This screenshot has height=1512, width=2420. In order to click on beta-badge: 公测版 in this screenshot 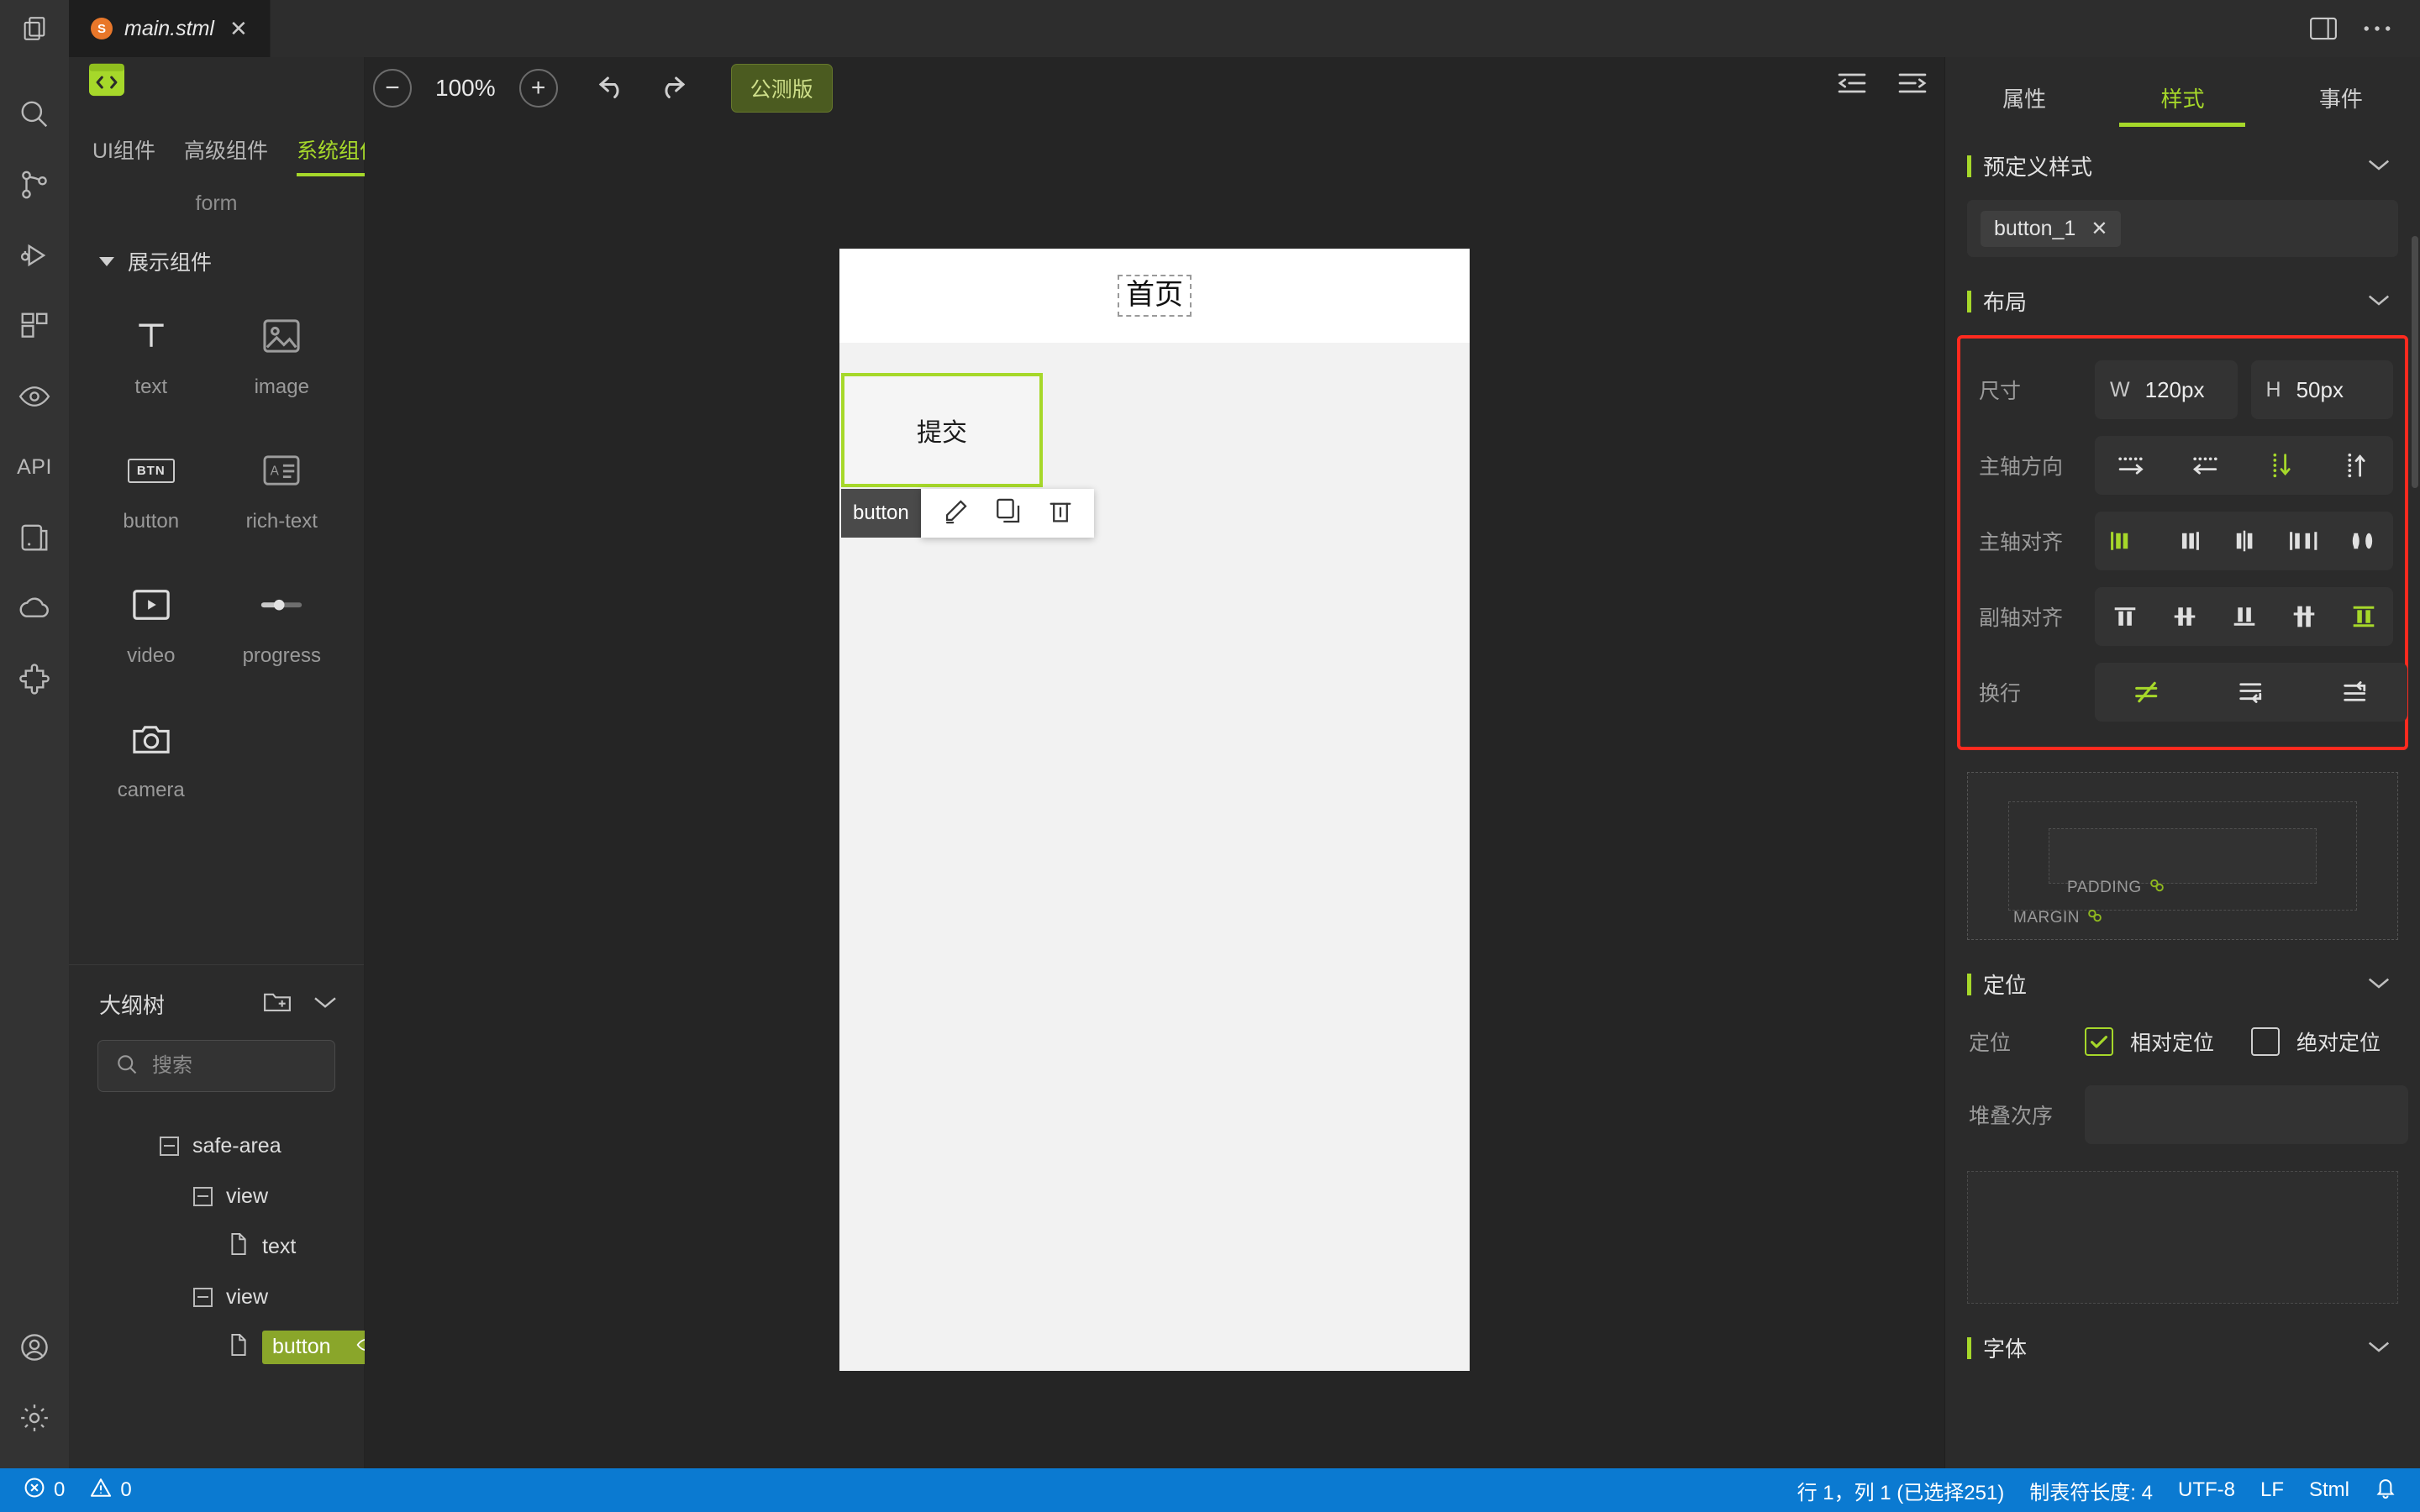, I will do `click(781, 88)`.